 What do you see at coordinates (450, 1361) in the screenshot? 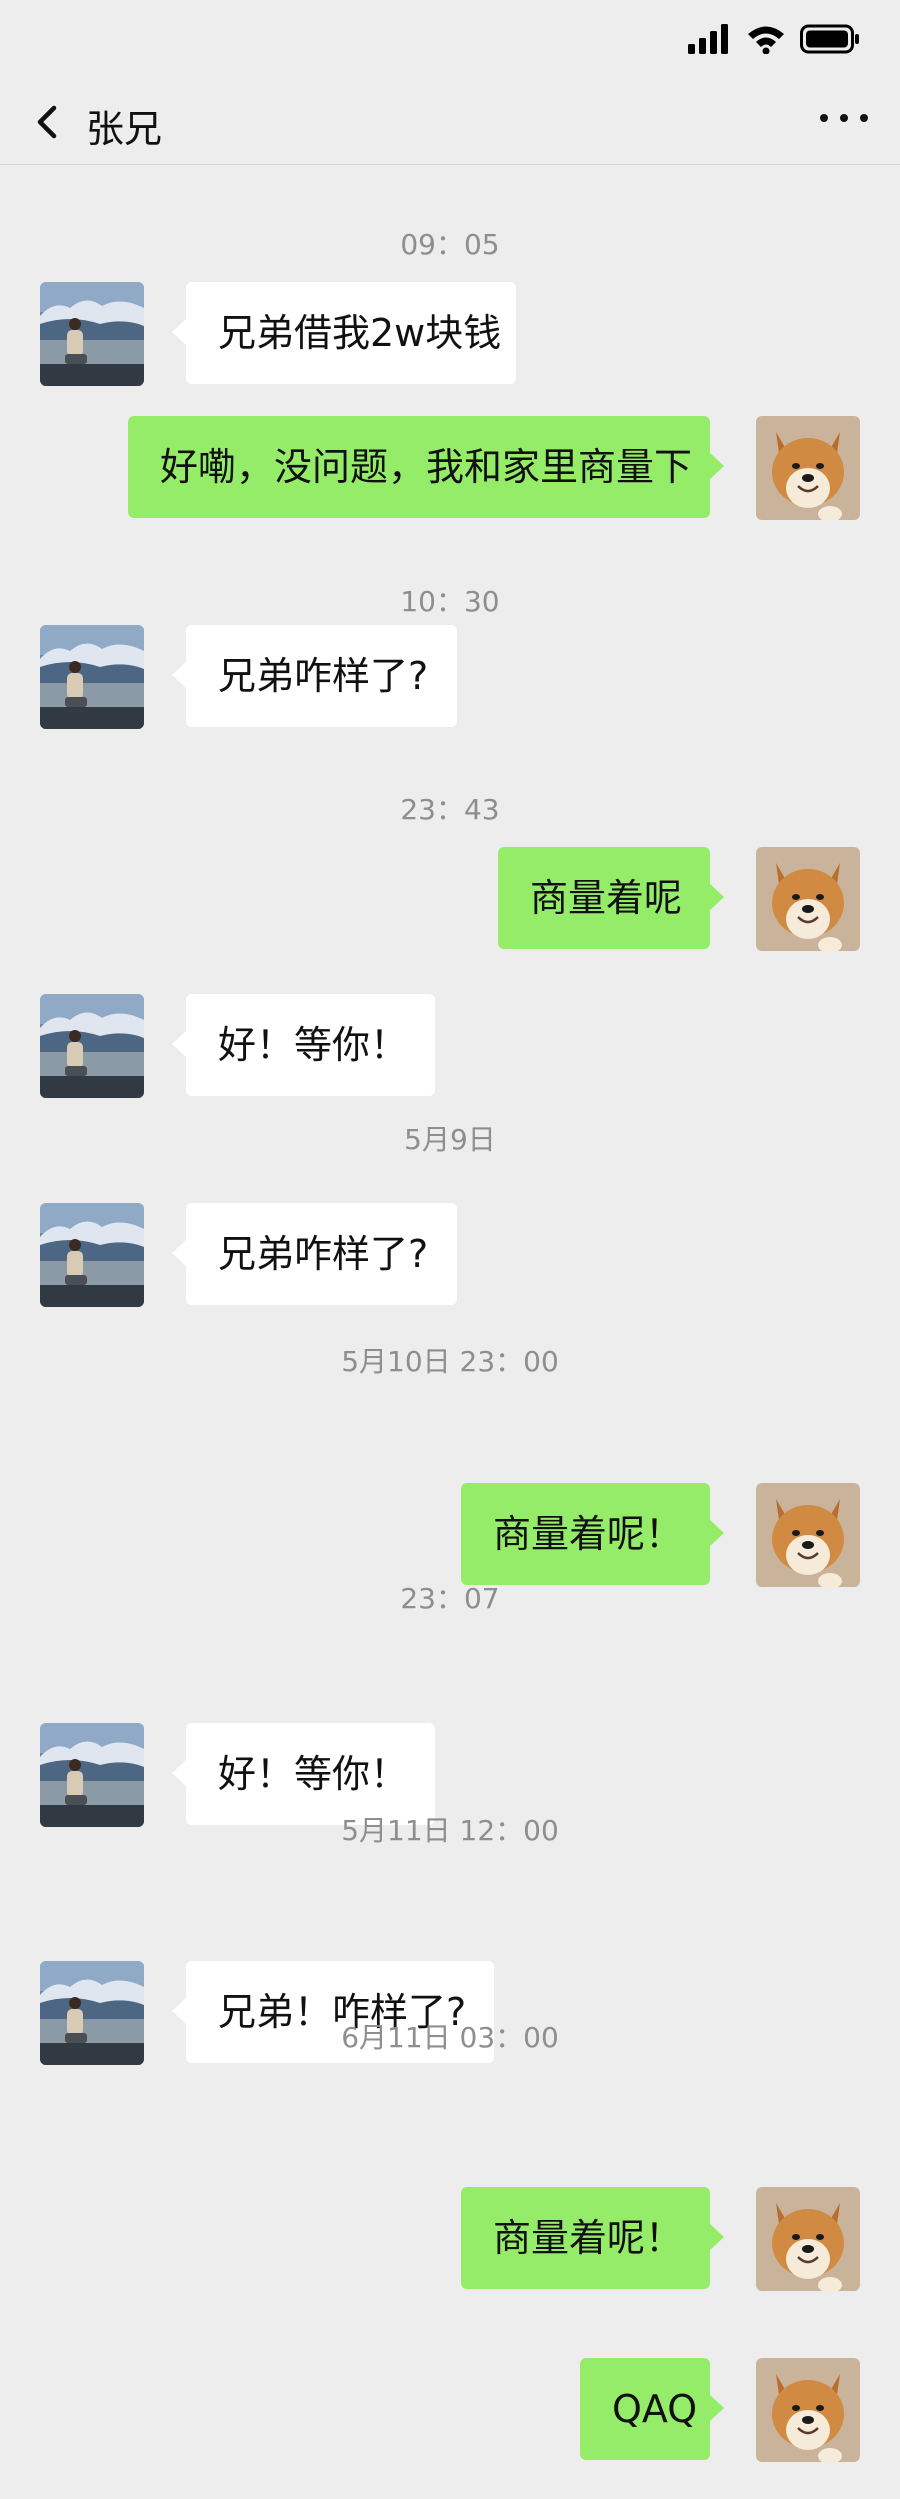
I see `timestamp: 5月10日 23：00` at bounding box center [450, 1361].